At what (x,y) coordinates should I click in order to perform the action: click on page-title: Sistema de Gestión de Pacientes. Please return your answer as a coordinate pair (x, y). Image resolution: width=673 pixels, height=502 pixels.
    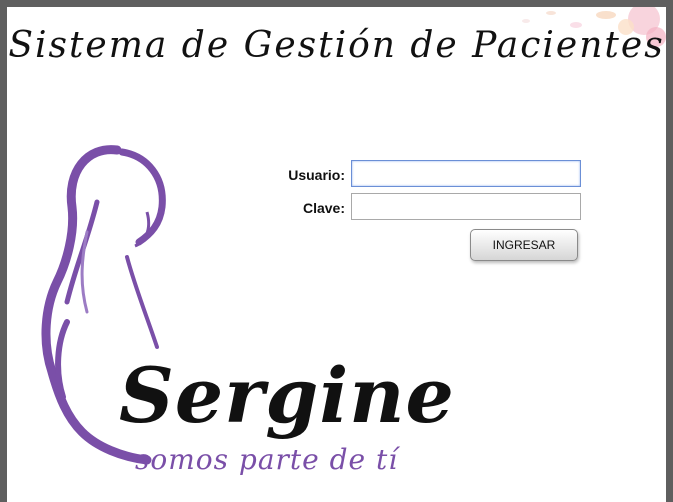
    Looking at the image, I should click on (336, 45).